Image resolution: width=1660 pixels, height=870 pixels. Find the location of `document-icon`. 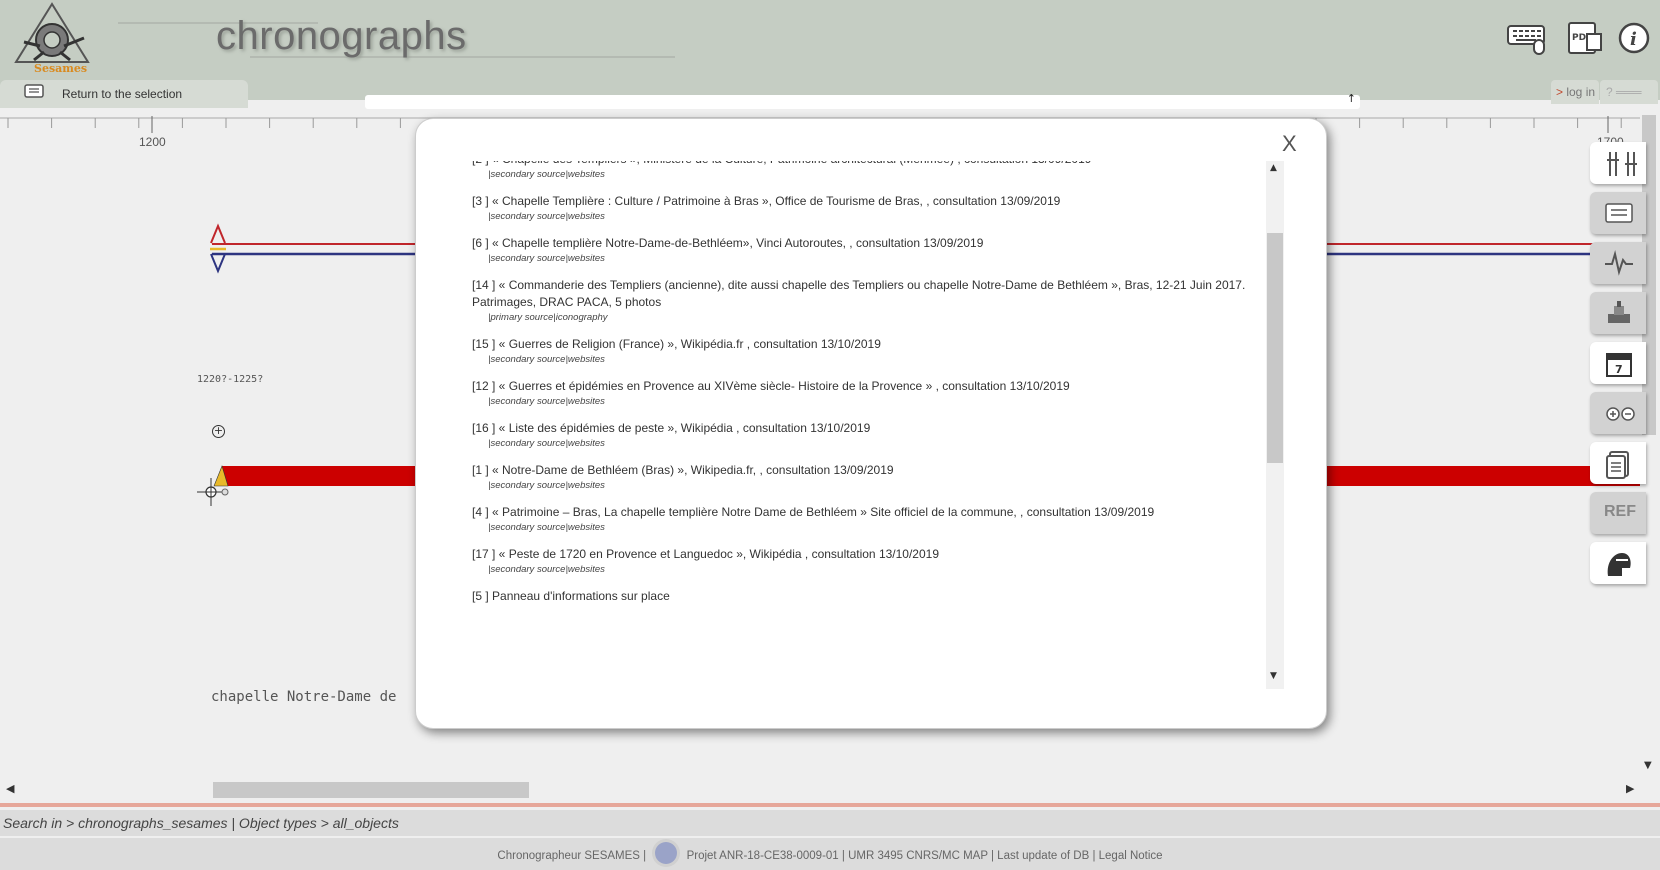

document-icon is located at coordinates (1617, 465).